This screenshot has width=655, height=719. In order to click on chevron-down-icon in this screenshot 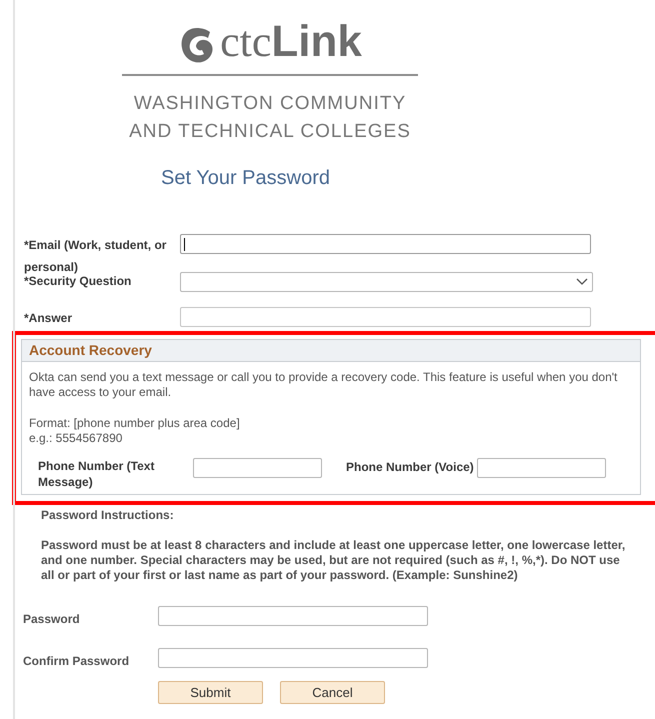, I will do `click(582, 282)`.